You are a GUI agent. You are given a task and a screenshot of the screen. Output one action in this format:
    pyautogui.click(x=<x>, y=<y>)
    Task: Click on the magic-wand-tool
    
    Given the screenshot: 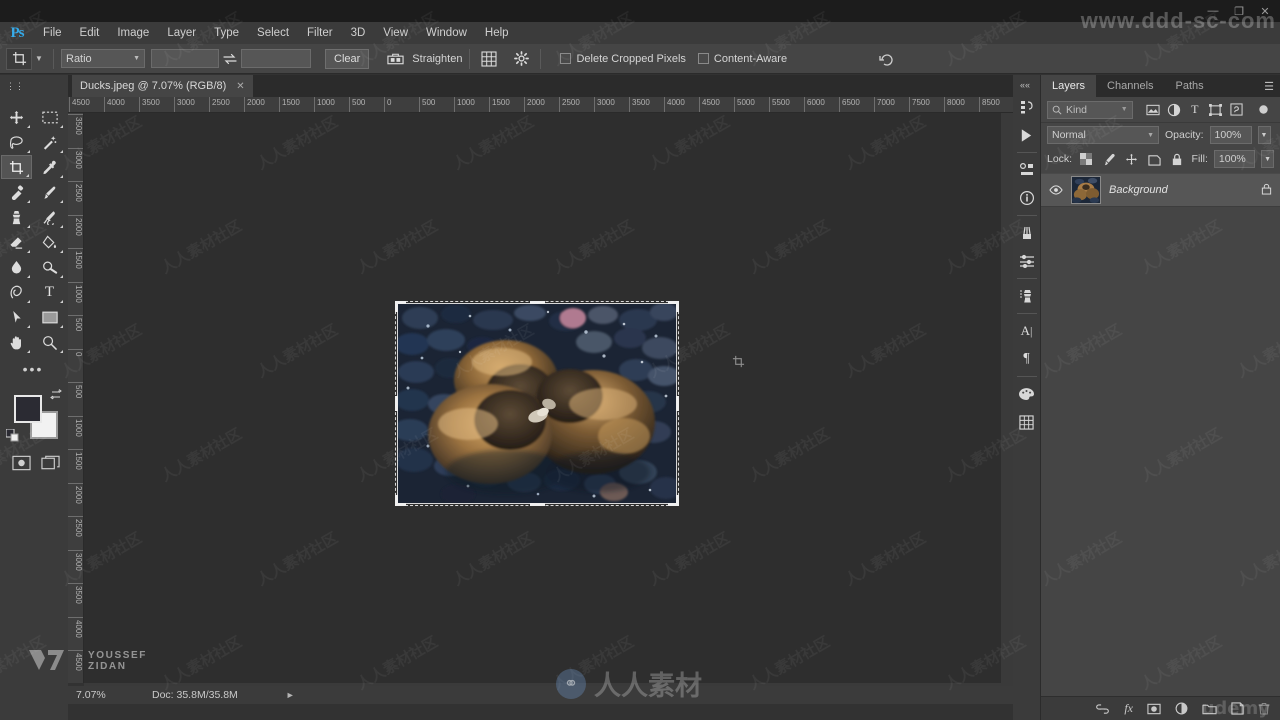 What is the action you would take?
    pyautogui.click(x=49, y=142)
    